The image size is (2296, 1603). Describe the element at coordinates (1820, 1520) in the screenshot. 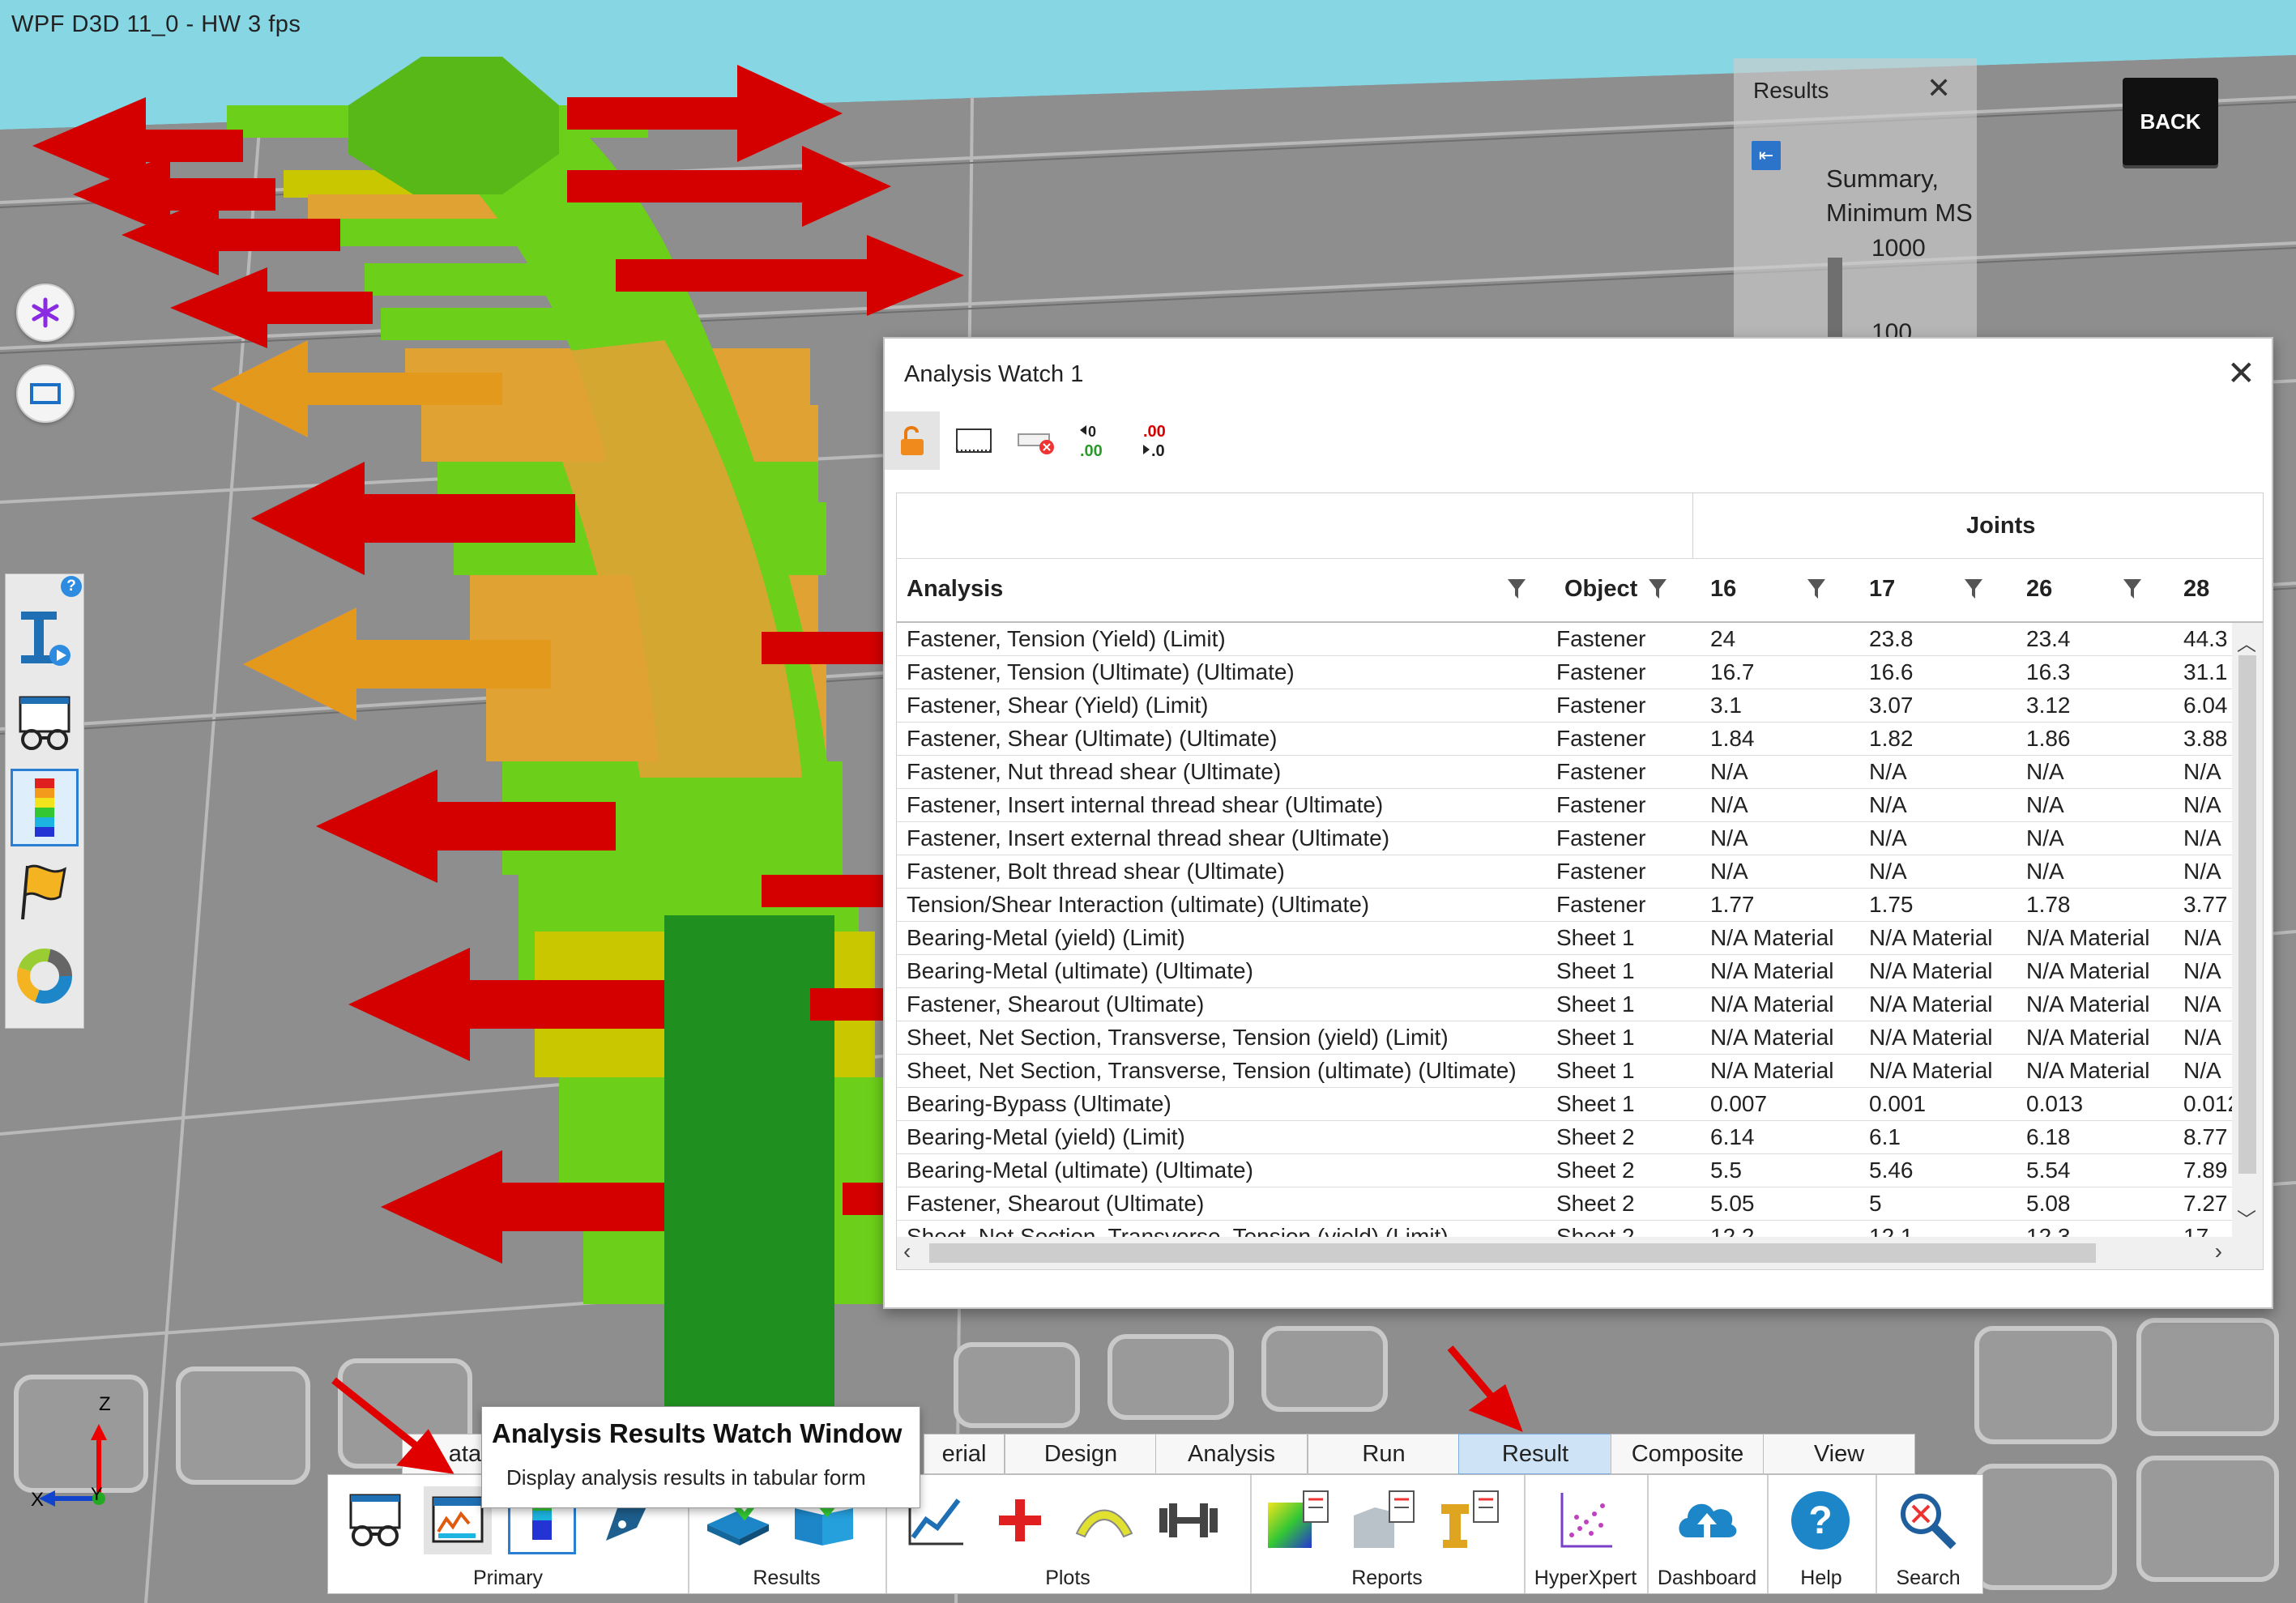

I see `help-ribbon-button: ?` at that location.